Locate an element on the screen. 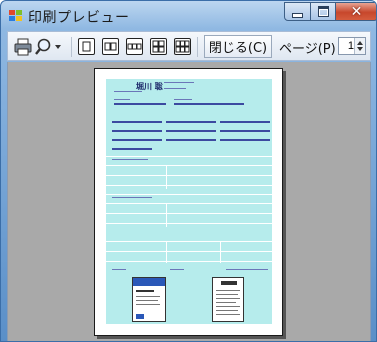 The height and width of the screenshot is (342, 377). four-pages-icon is located at coordinates (158, 46).